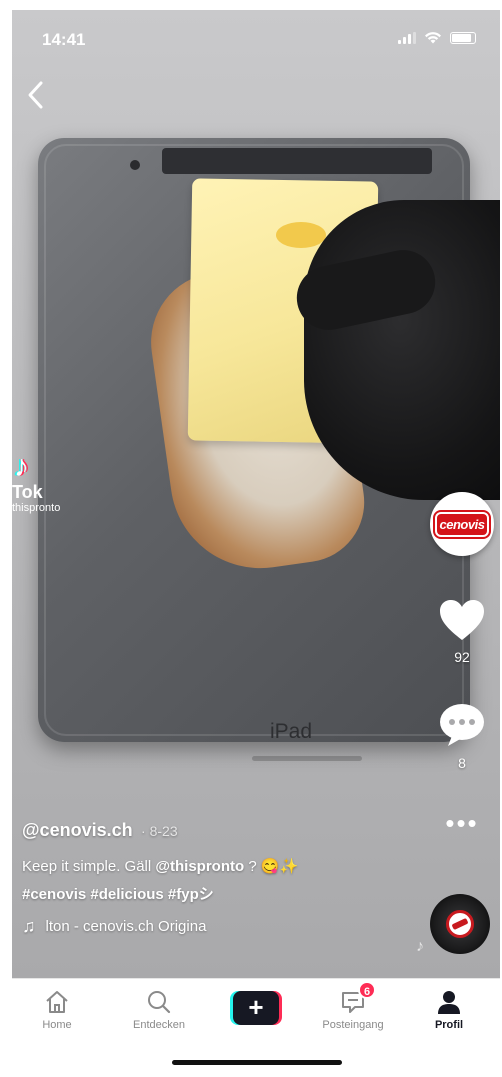  I want to click on tab-discover: Entdecken, so click(159, 1009).